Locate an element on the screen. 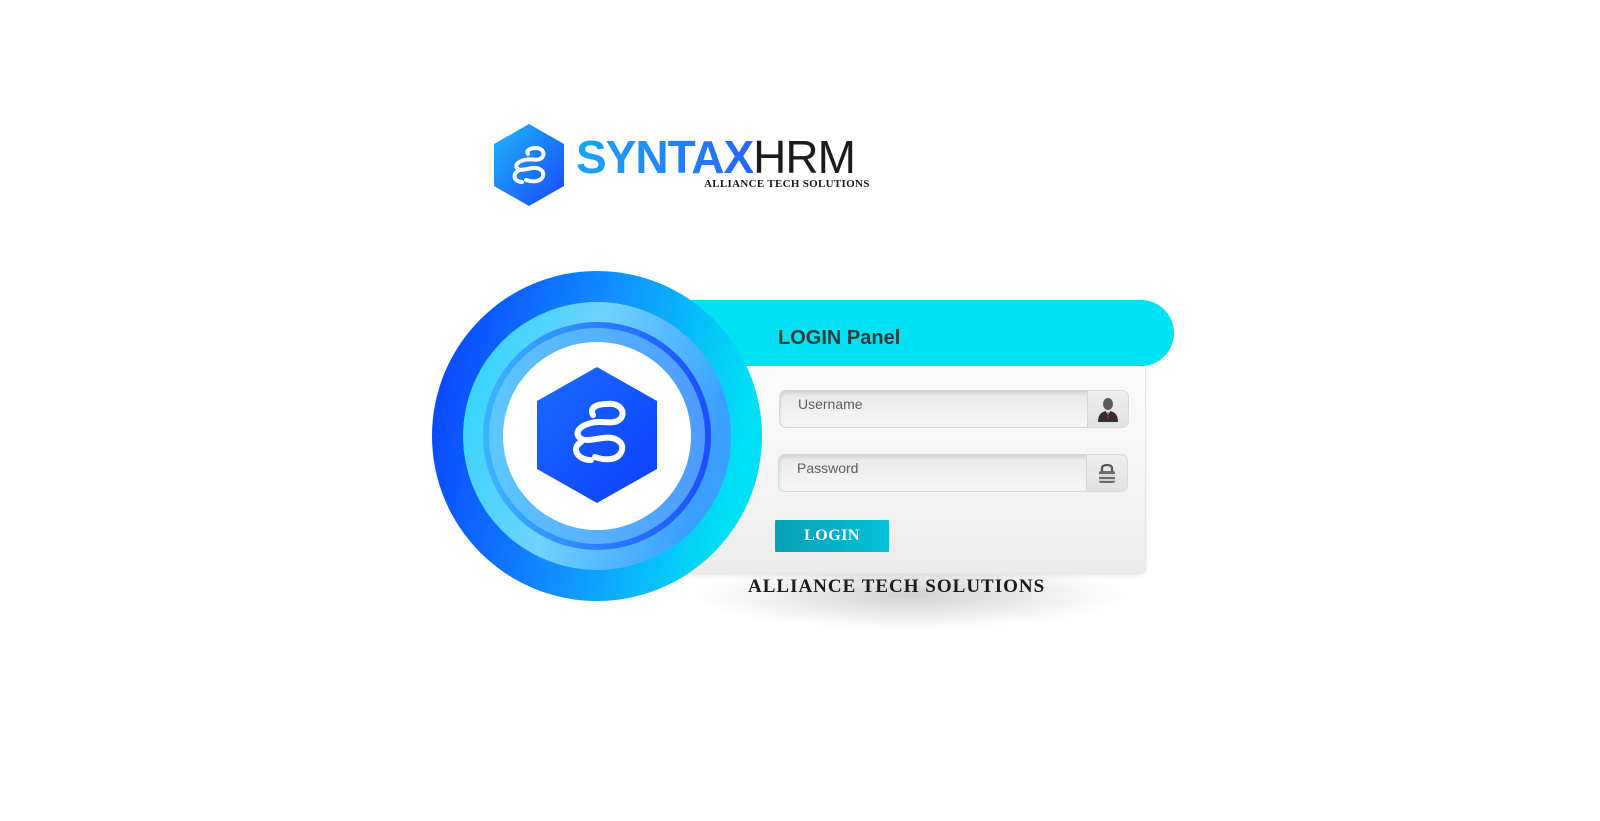 This screenshot has width=1600, height=821. username-input is located at coordinates (933, 409).